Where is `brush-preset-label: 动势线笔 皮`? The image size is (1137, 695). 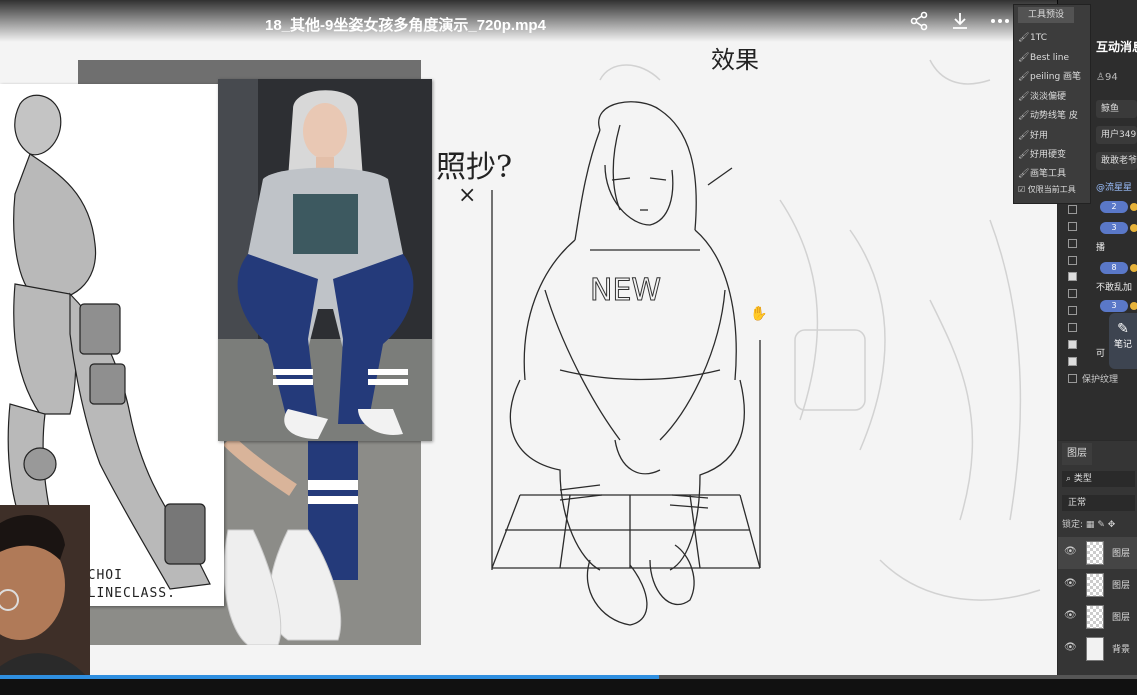 brush-preset-label: 动势线笔 皮 is located at coordinates (1054, 116).